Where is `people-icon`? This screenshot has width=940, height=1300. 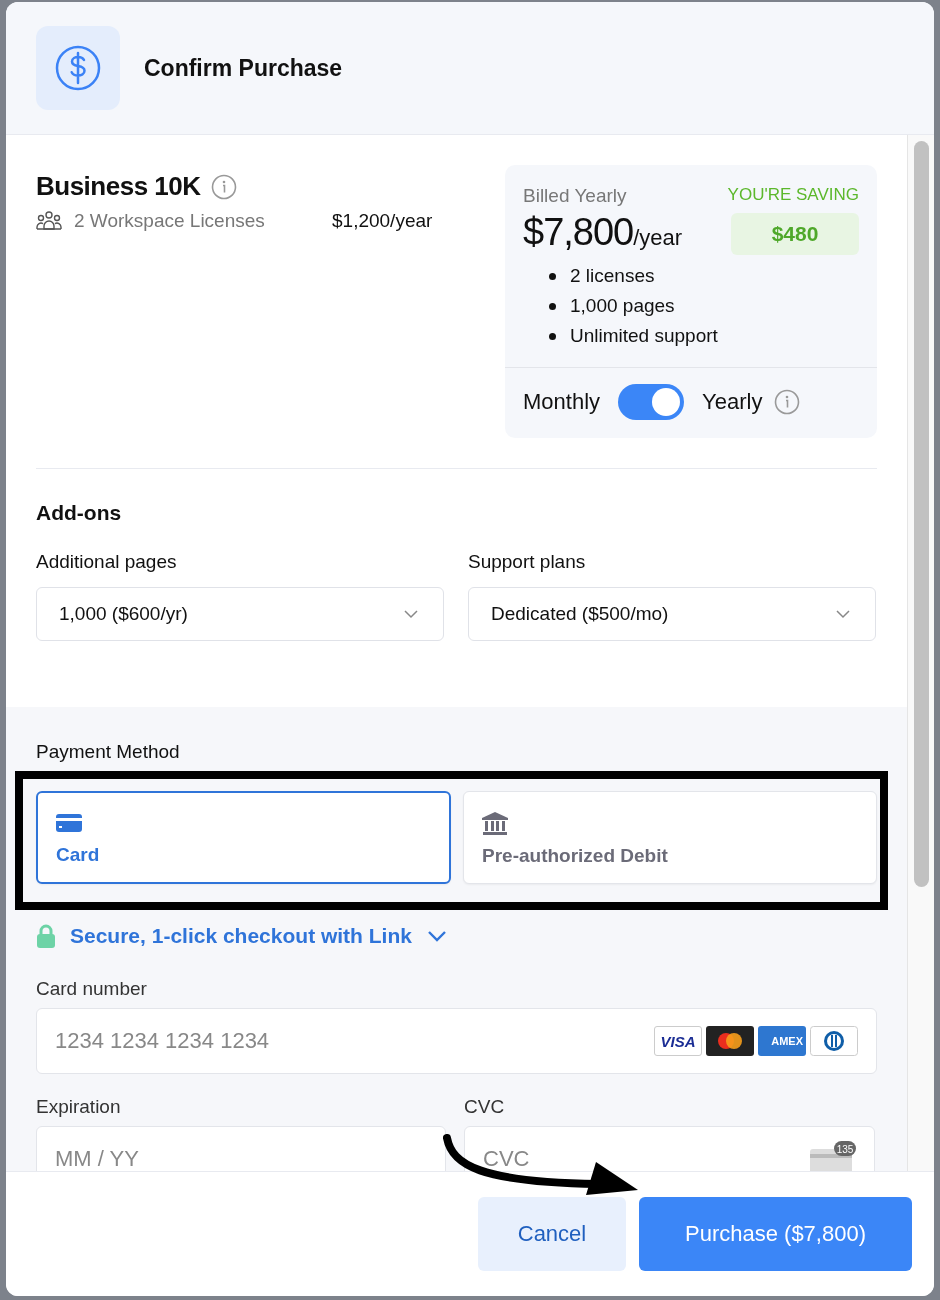
people-icon is located at coordinates (49, 221).